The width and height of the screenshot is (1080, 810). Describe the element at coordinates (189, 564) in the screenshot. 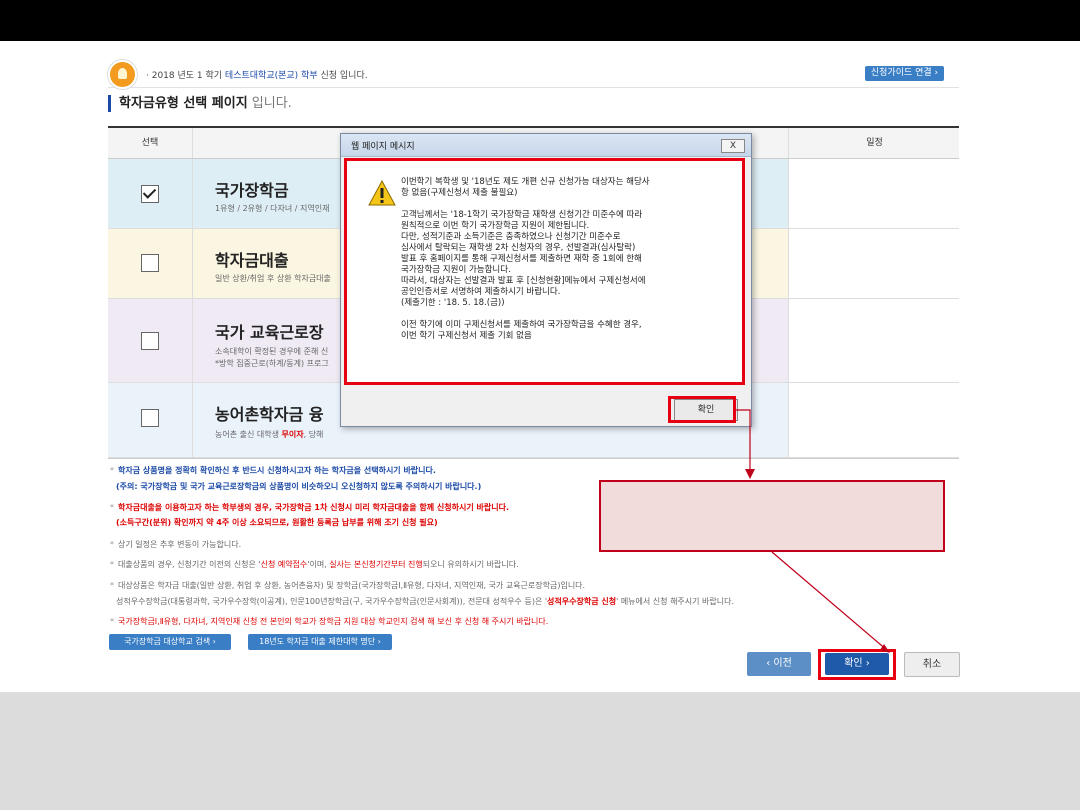

I see `note-4-a: 대출상품의 경우, 신청기간 이전의 신청은 '` at that location.